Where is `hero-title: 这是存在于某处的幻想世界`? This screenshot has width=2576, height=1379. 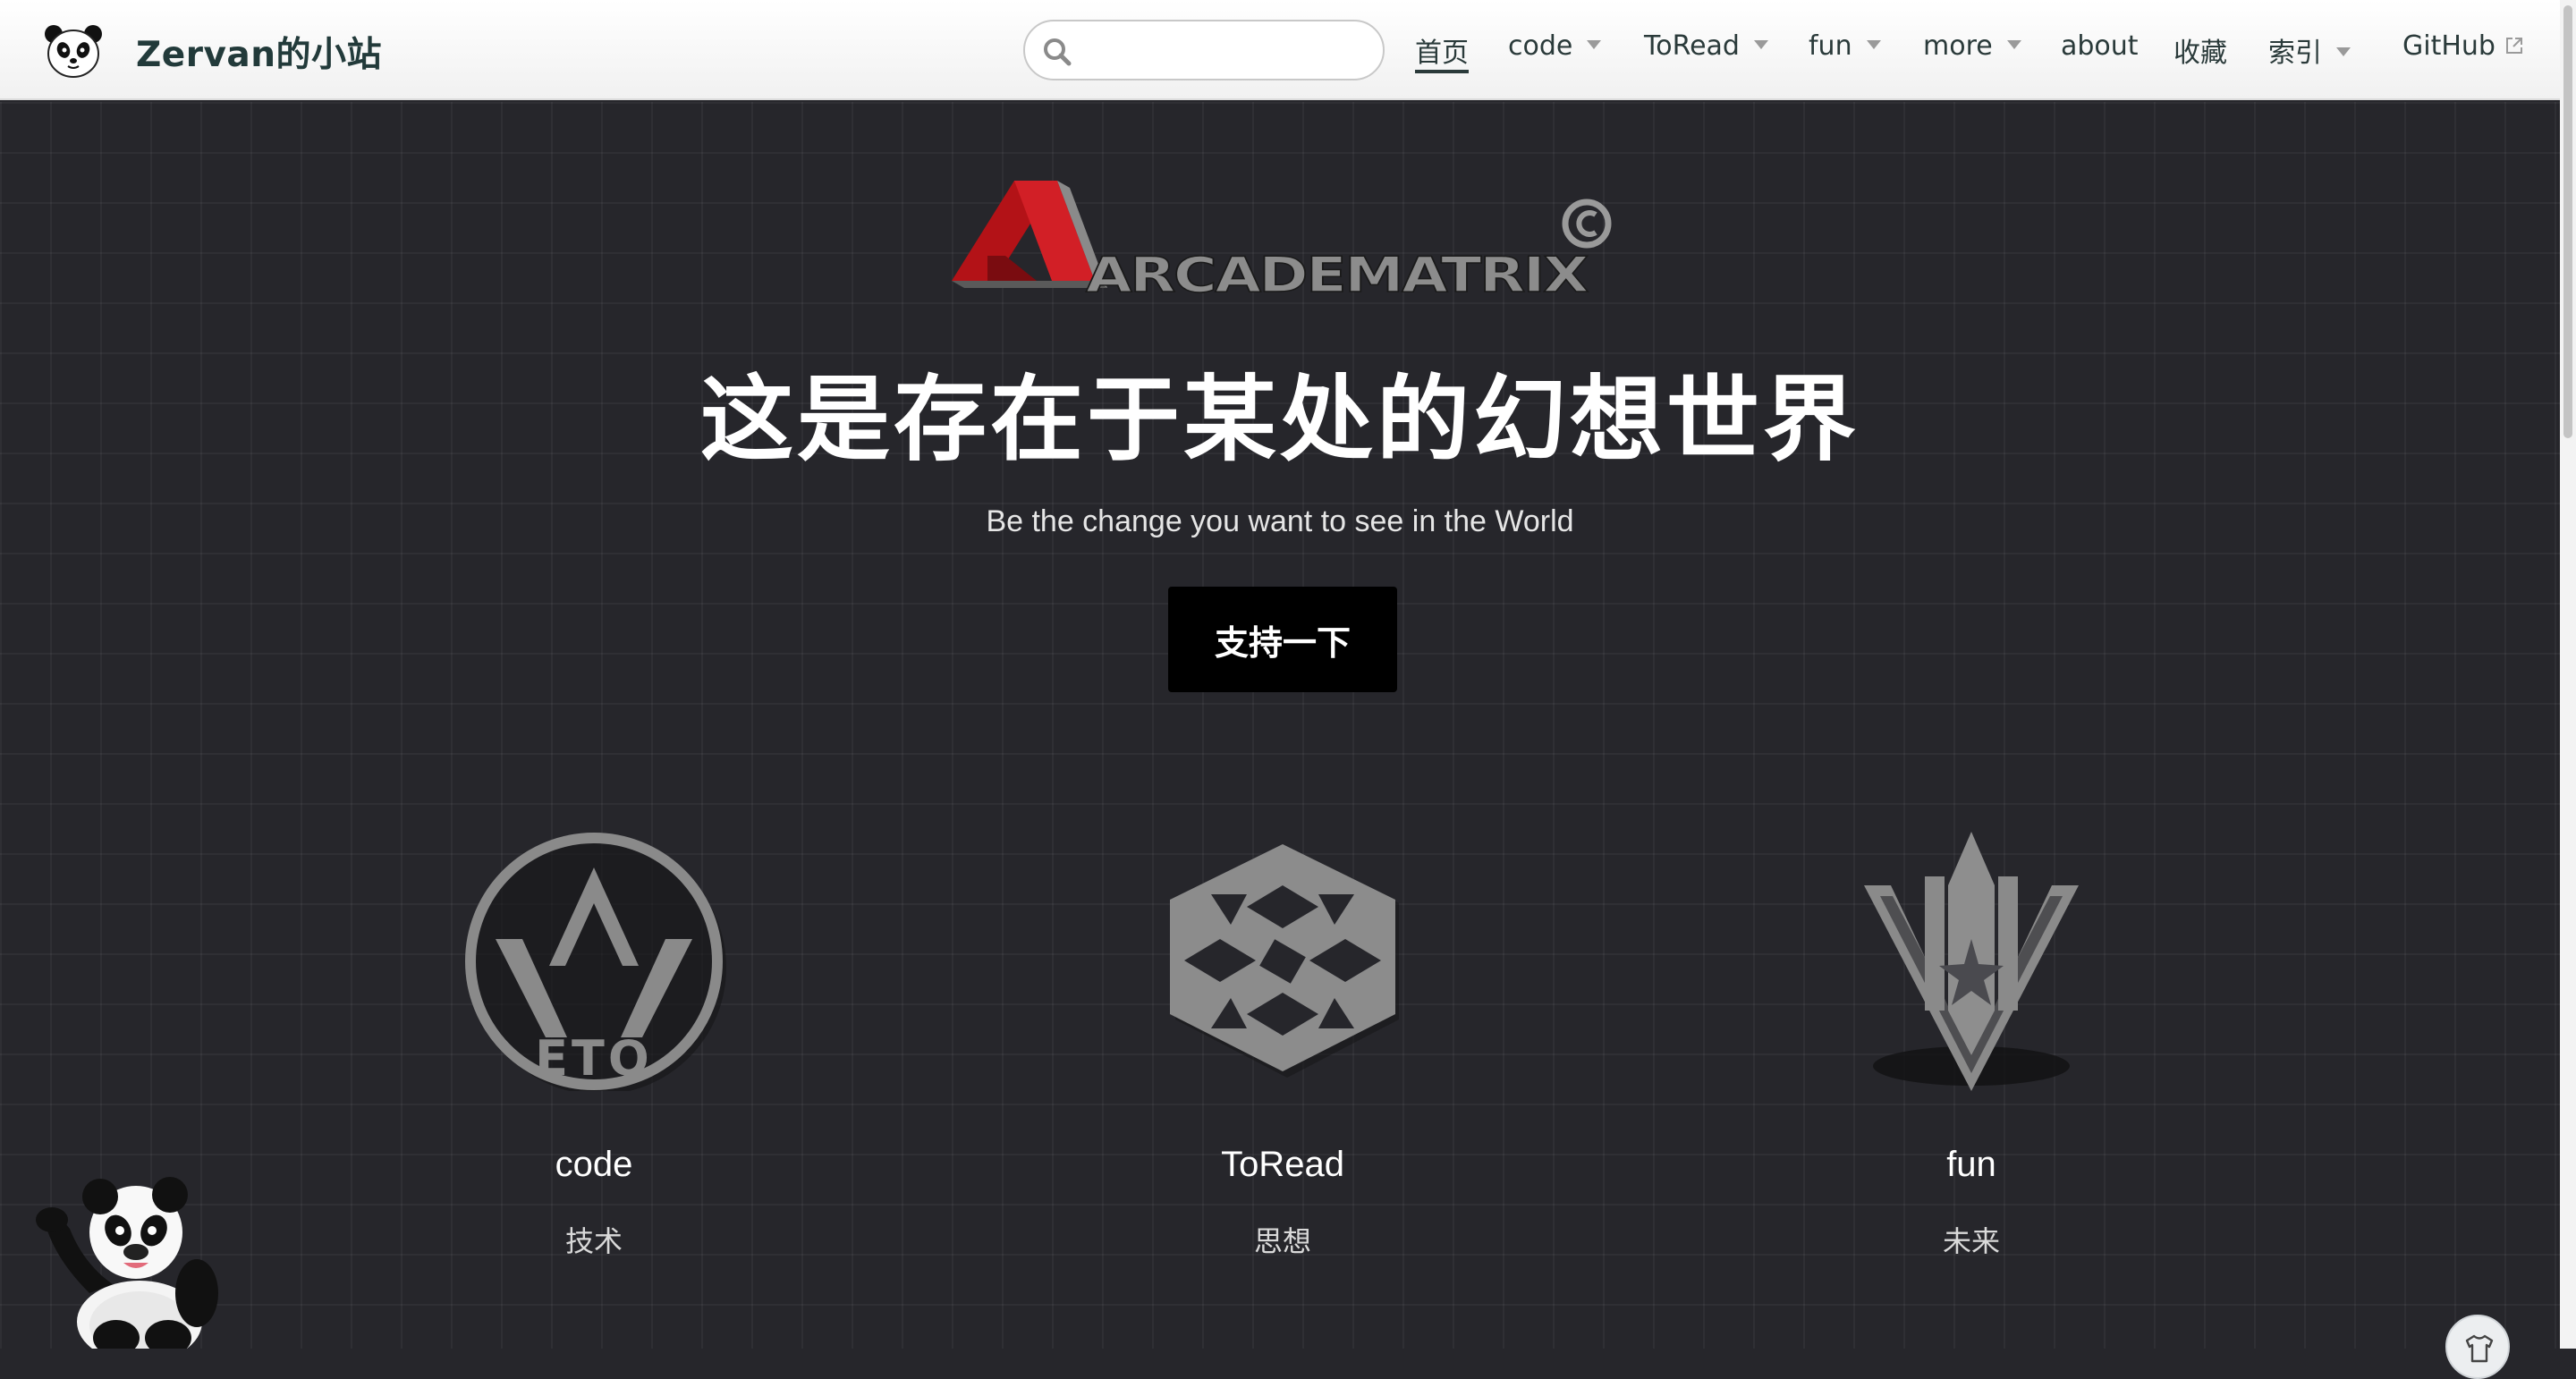
hero-title: 这是存在于某处的幻想世界 is located at coordinates (1279, 419).